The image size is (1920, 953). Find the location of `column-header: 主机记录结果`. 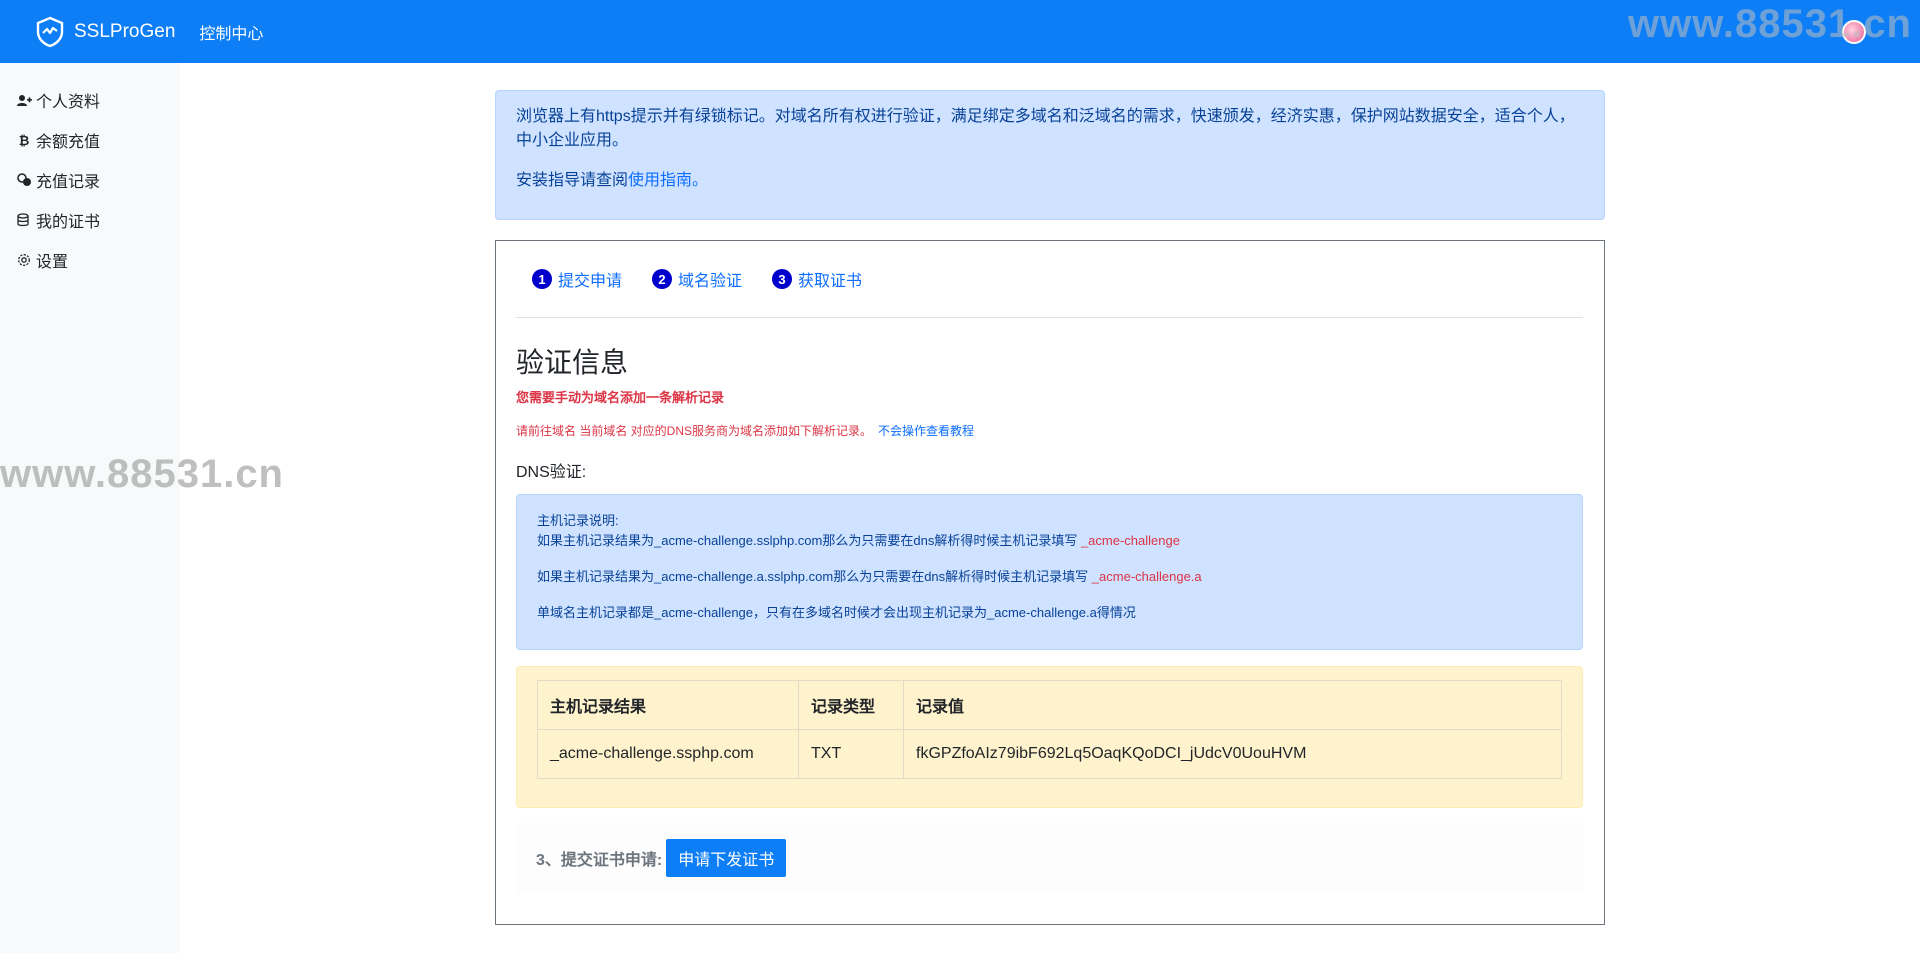

column-header: 主机记录结果 is located at coordinates (668, 705).